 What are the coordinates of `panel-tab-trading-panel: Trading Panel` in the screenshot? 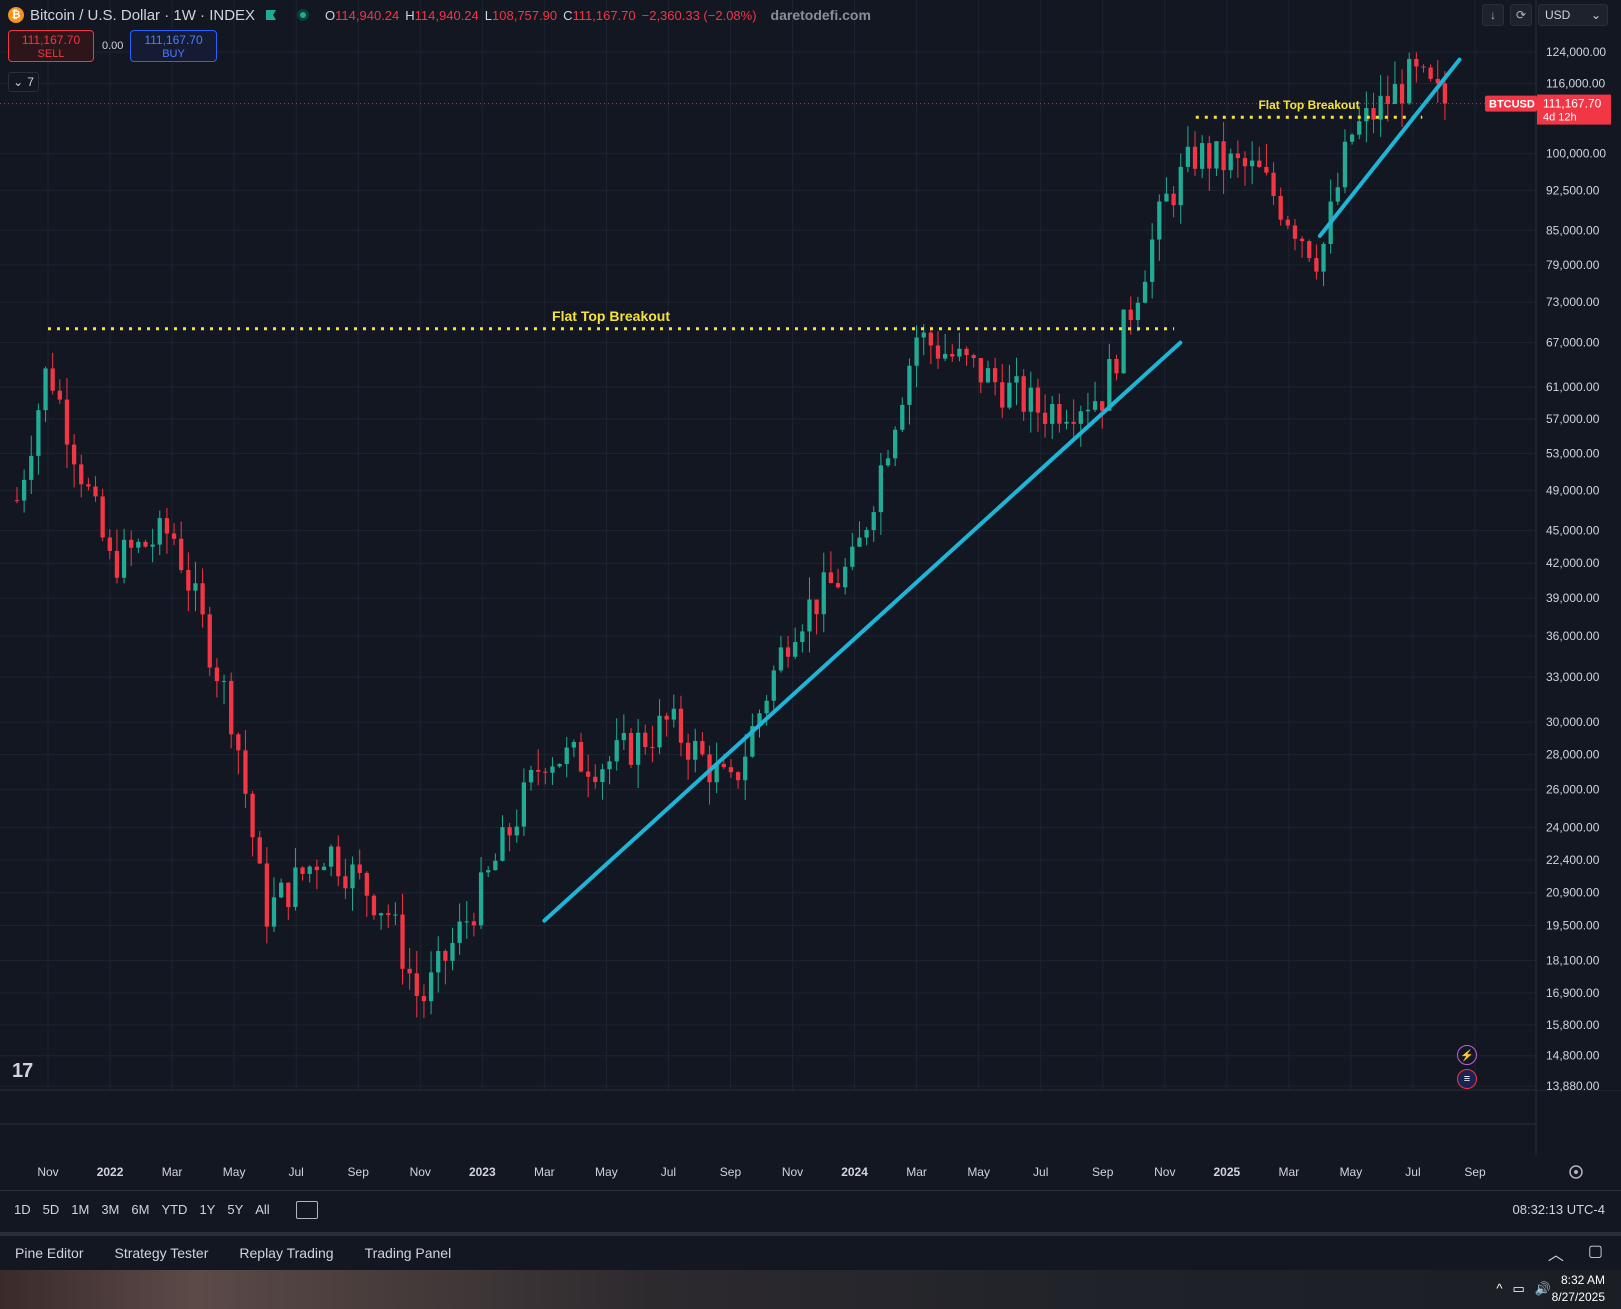 It's located at (408, 1253).